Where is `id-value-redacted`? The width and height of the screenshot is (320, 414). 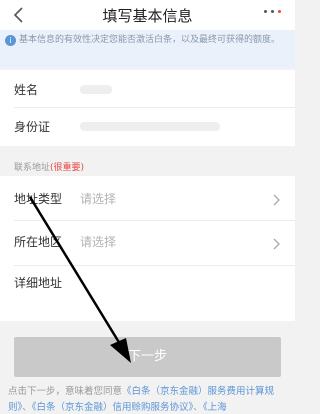
id-value-redacted is located at coordinates (150, 126).